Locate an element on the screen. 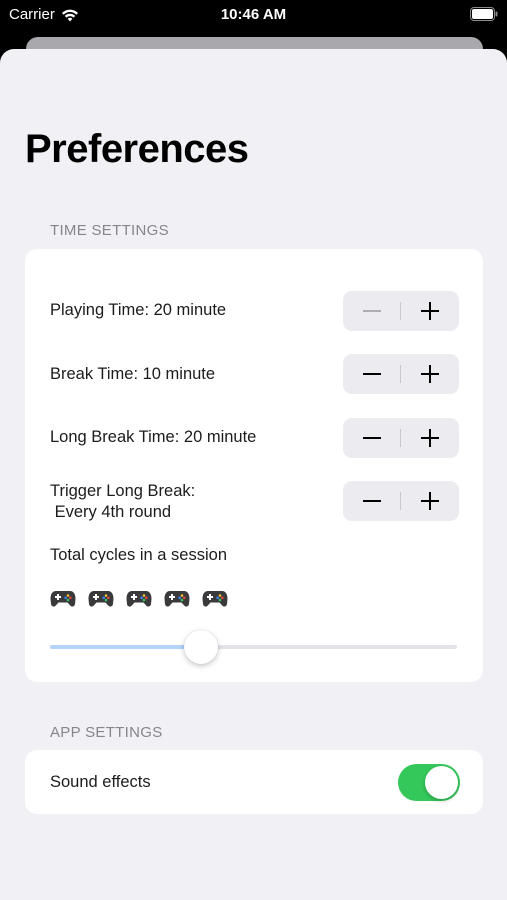 Image resolution: width=507 pixels, height=900 pixels. cycles-gamepad-row is located at coordinates (139, 598).